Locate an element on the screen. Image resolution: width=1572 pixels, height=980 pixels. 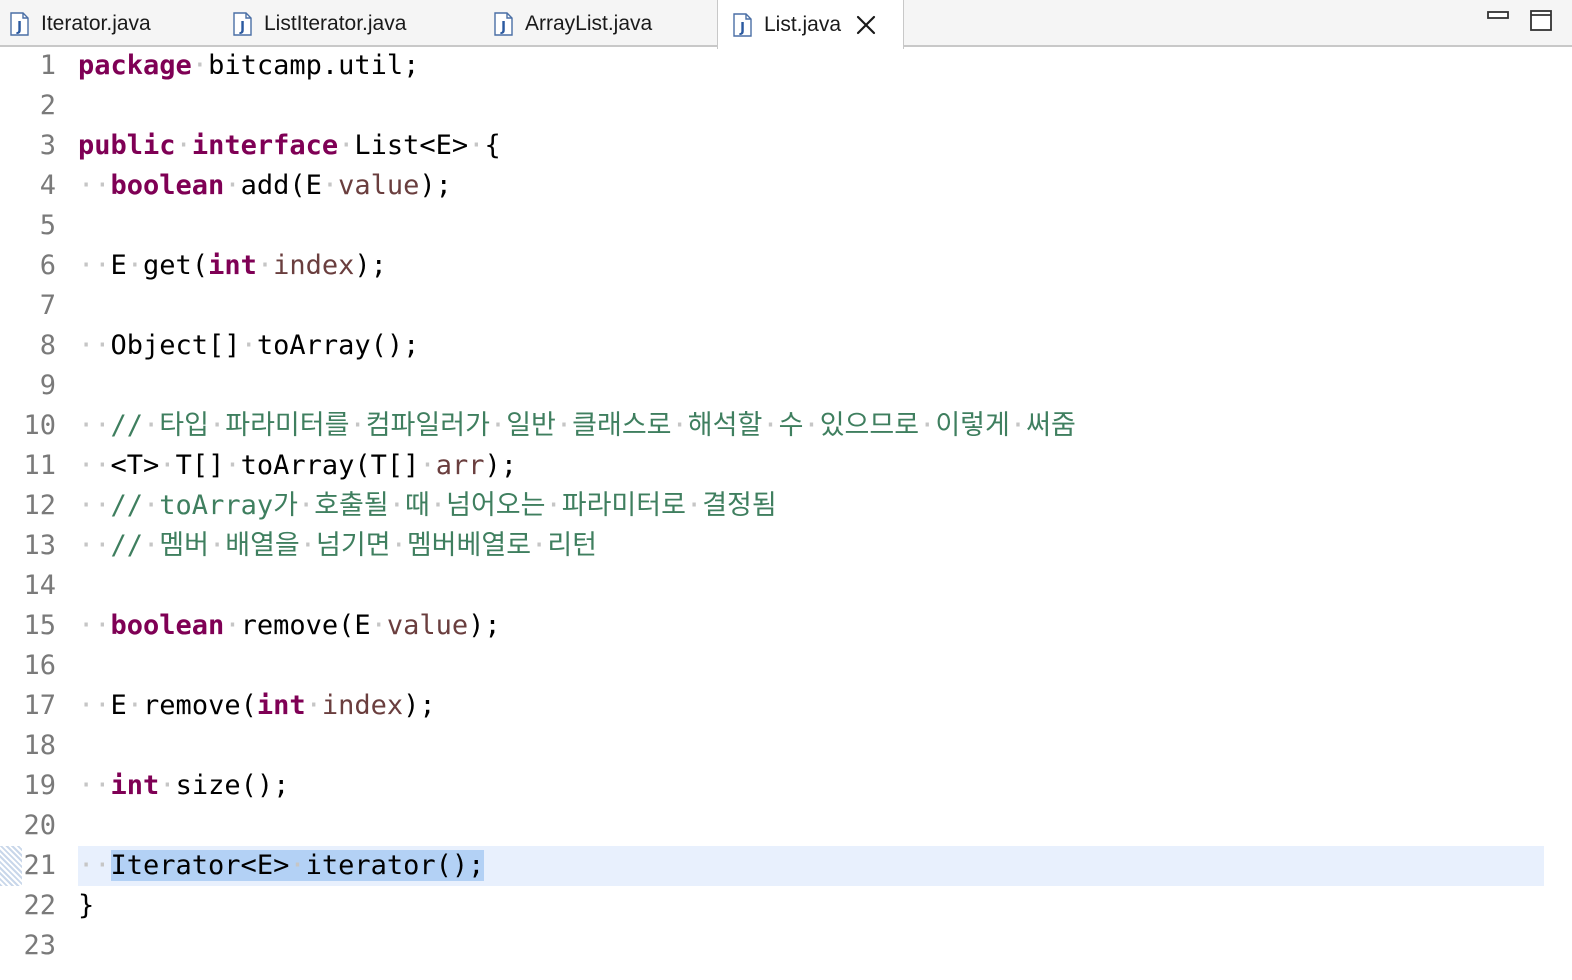
line-number: 13 is located at coordinates (39, 545).